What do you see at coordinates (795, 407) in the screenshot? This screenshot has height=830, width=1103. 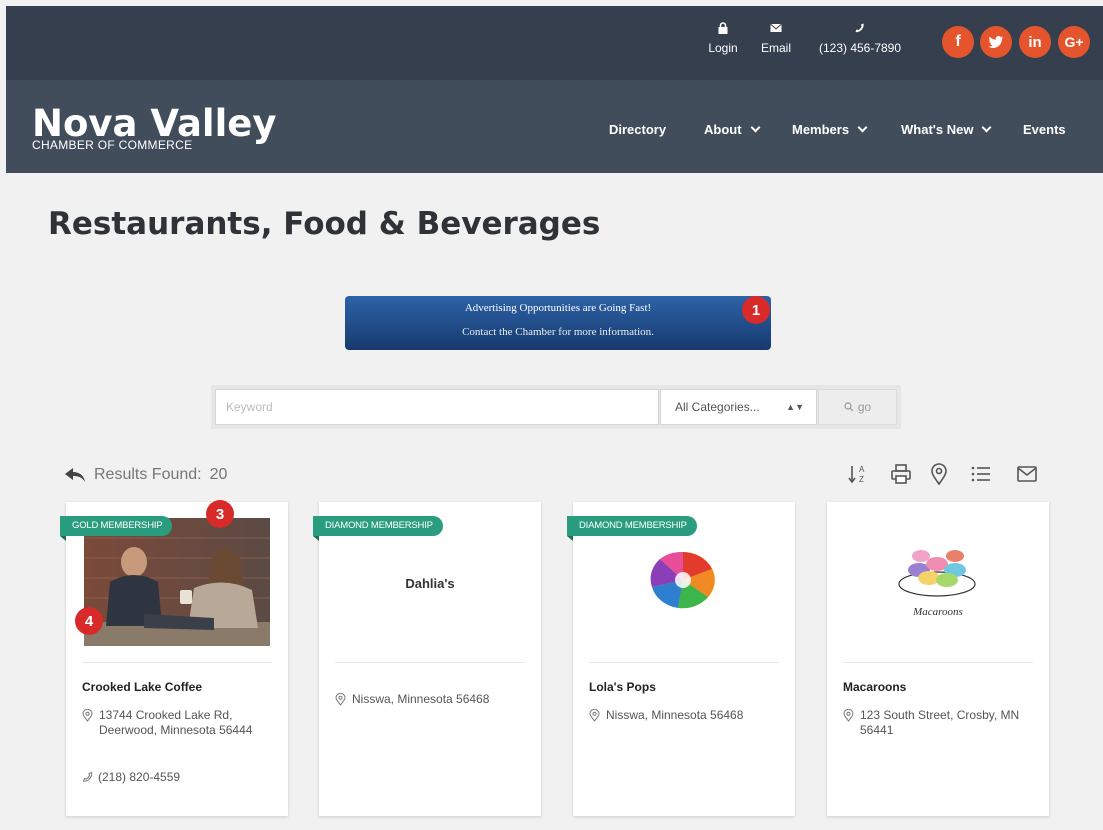 I see `select-arrows-icon: ▲▼` at bounding box center [795, 407].